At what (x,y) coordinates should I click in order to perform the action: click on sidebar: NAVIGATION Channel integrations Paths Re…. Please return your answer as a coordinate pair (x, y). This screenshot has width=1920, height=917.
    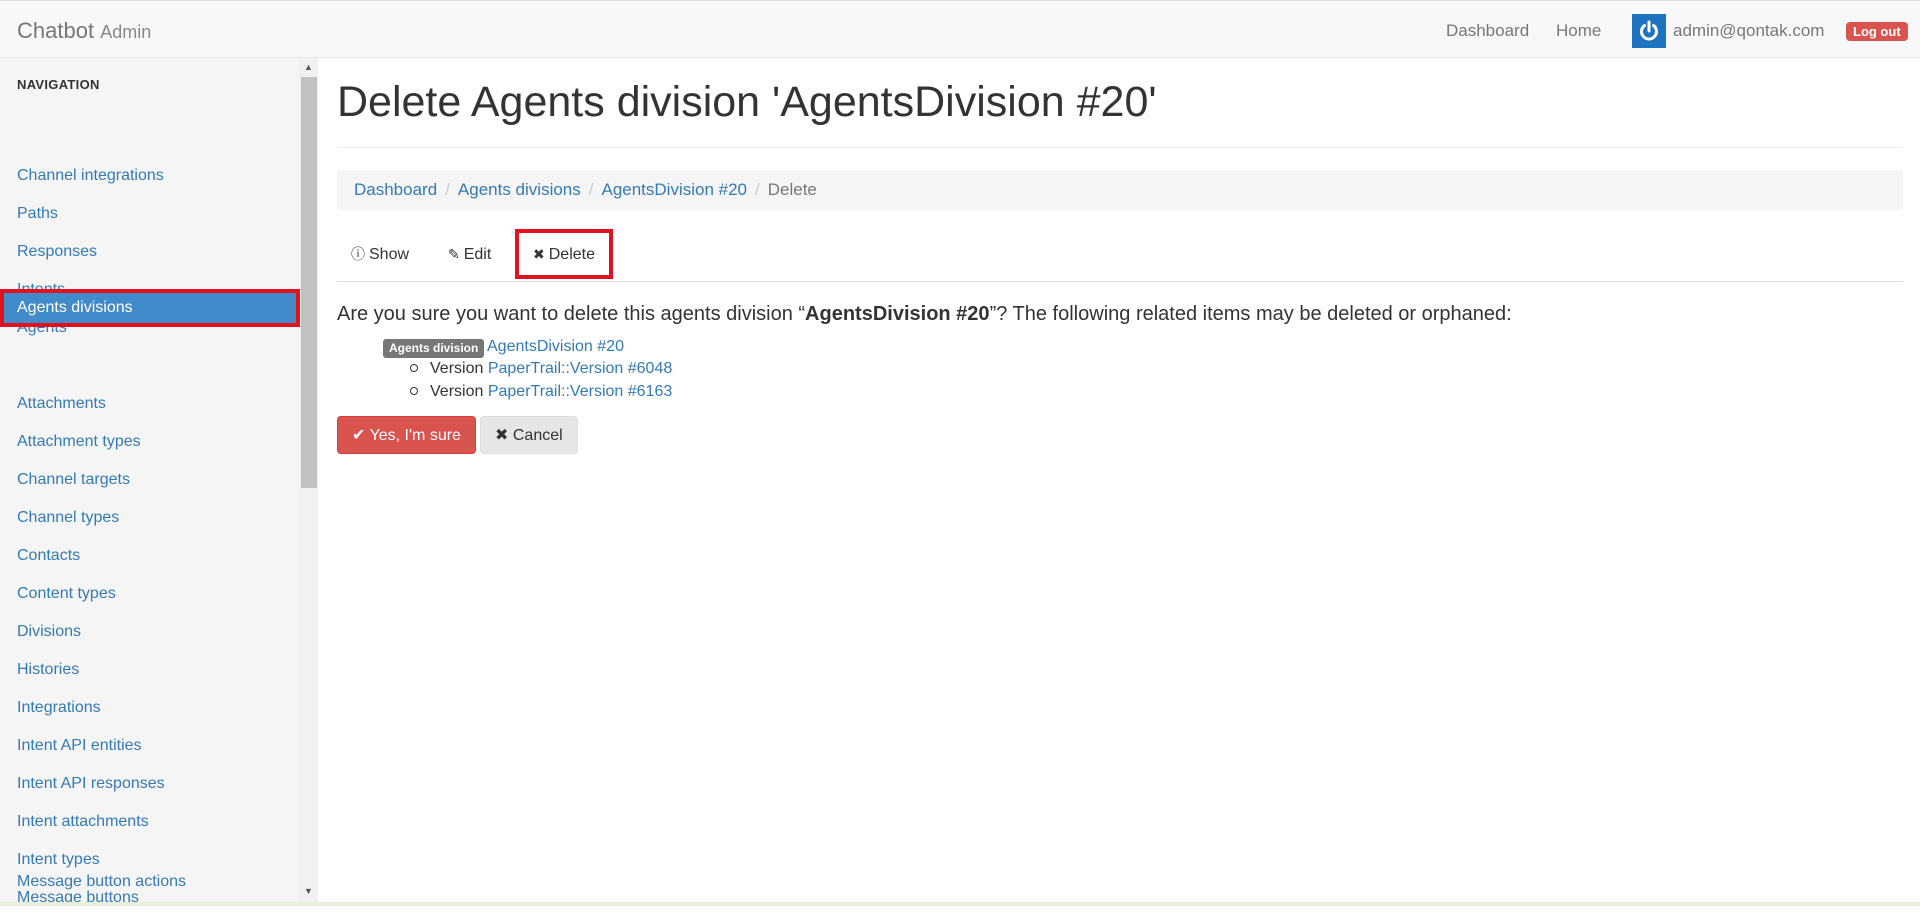
    Looking at the image, I should click on (150, 482).